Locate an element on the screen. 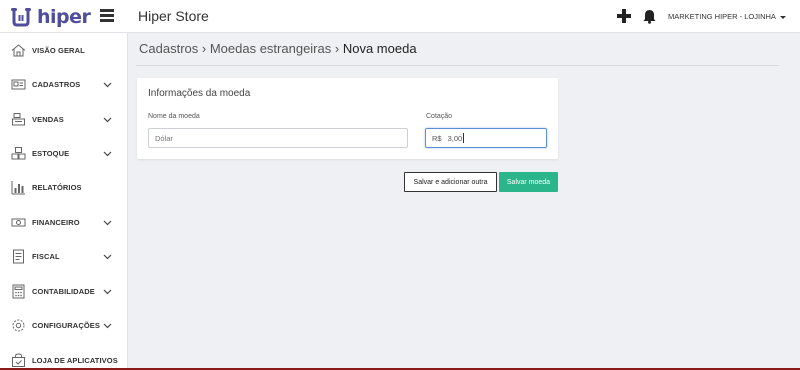 The height and width of the screenshot is (370, 800). text-cursor is located at coordinates (464, 138).